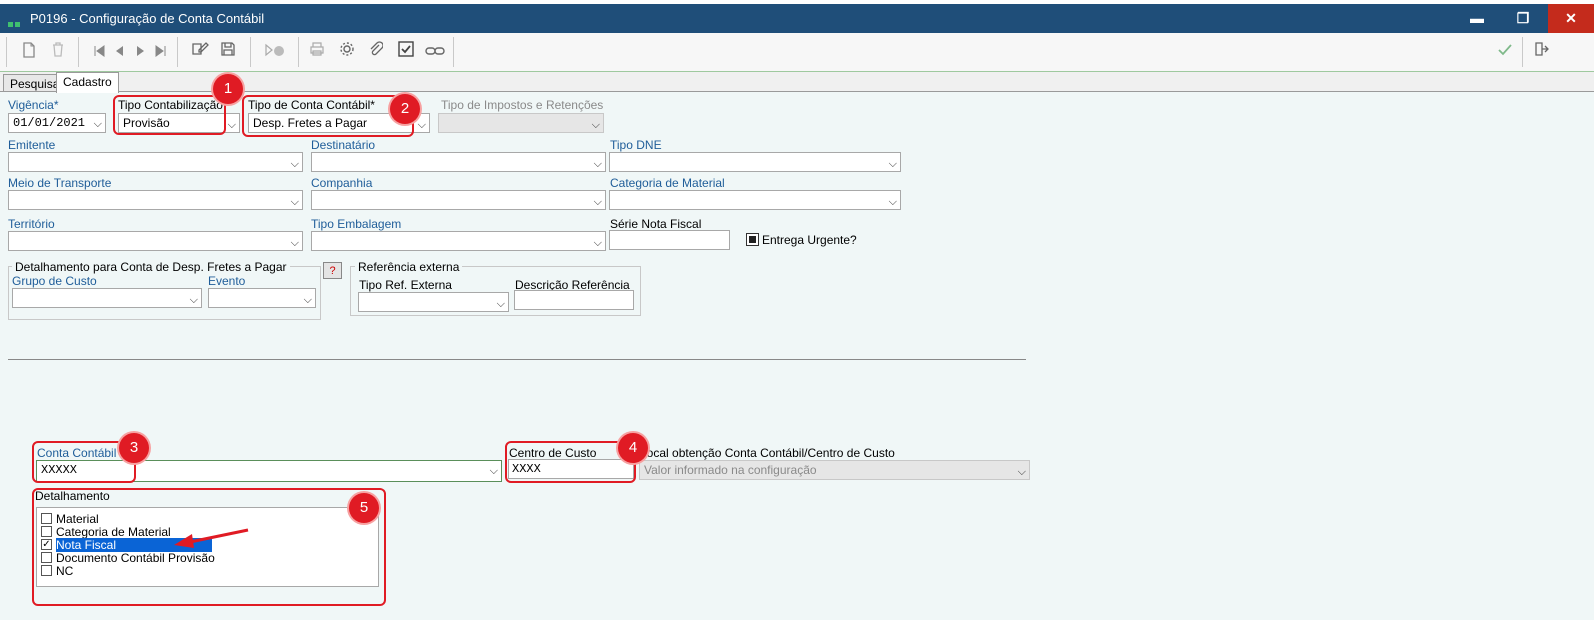 The height and width of the screenshot is (620, 1594). I want to click on app-icon, so click(15, 21).